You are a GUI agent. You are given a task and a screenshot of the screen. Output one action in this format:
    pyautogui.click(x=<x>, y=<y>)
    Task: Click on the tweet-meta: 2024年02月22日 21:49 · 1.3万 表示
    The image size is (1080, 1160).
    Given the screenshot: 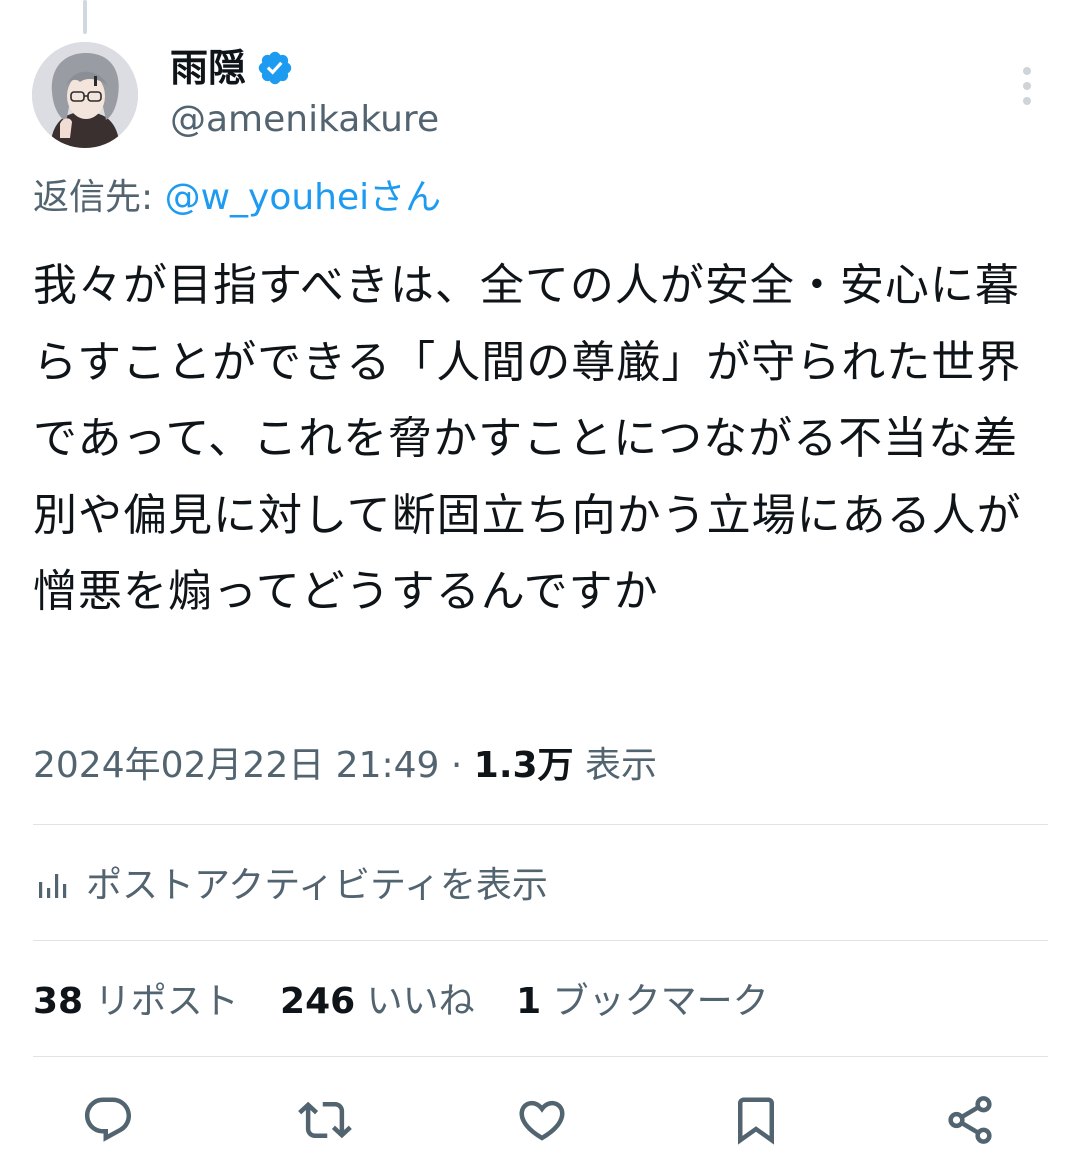 What is the action you would take?
    pyautogui.click(x=345, y=766)
    